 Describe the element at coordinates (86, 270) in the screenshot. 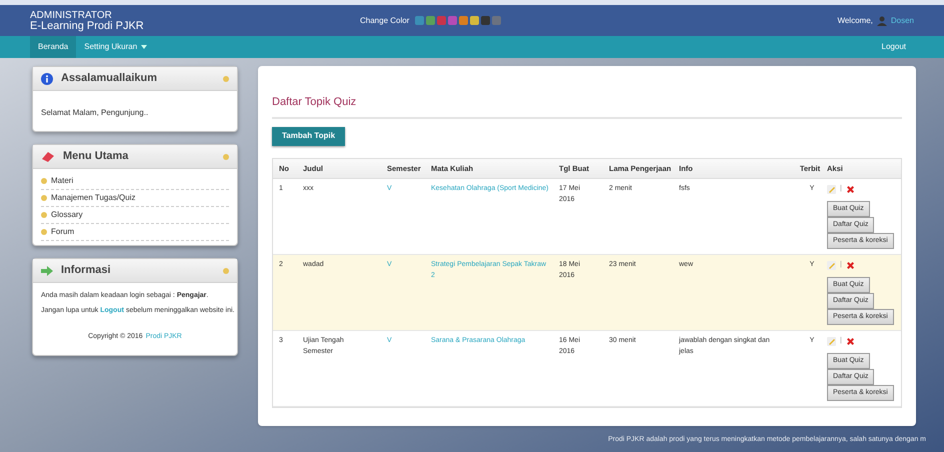

I see `panel-title: Informasi` at that location.